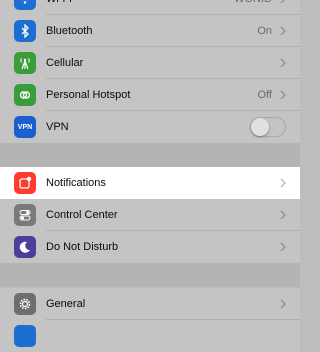 The image size is (320, 352). I want to click on settings-row-cellular: Cellular, so click(150, 63).